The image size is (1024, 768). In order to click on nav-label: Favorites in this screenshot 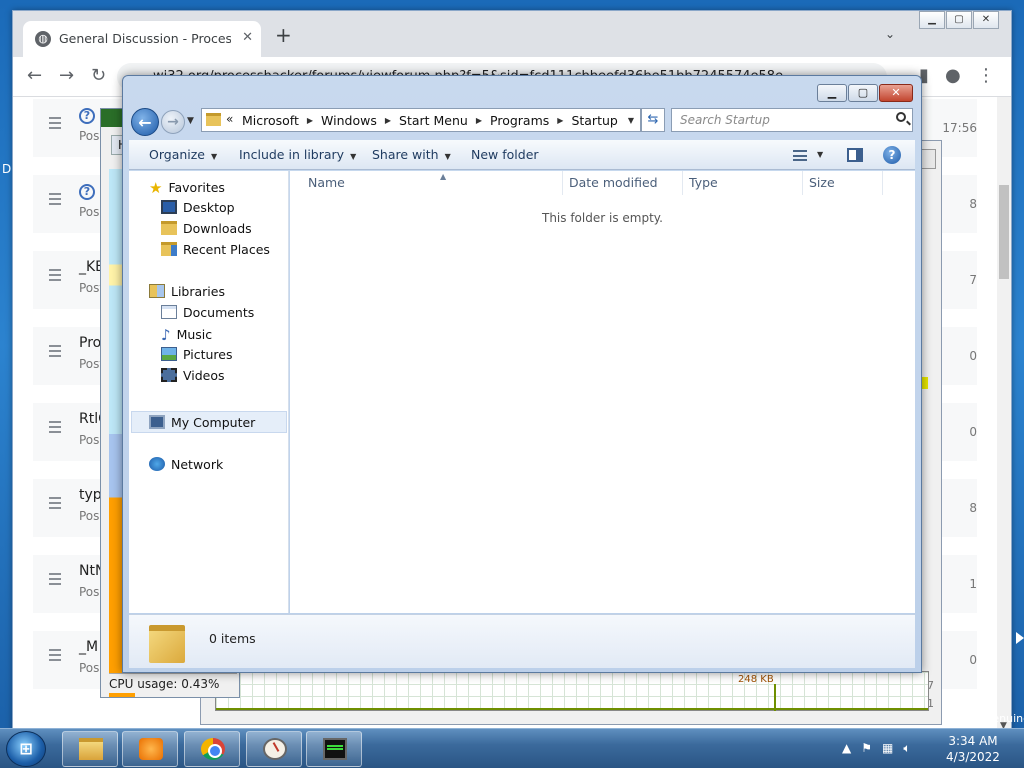, I will do `click(196, 187)`.